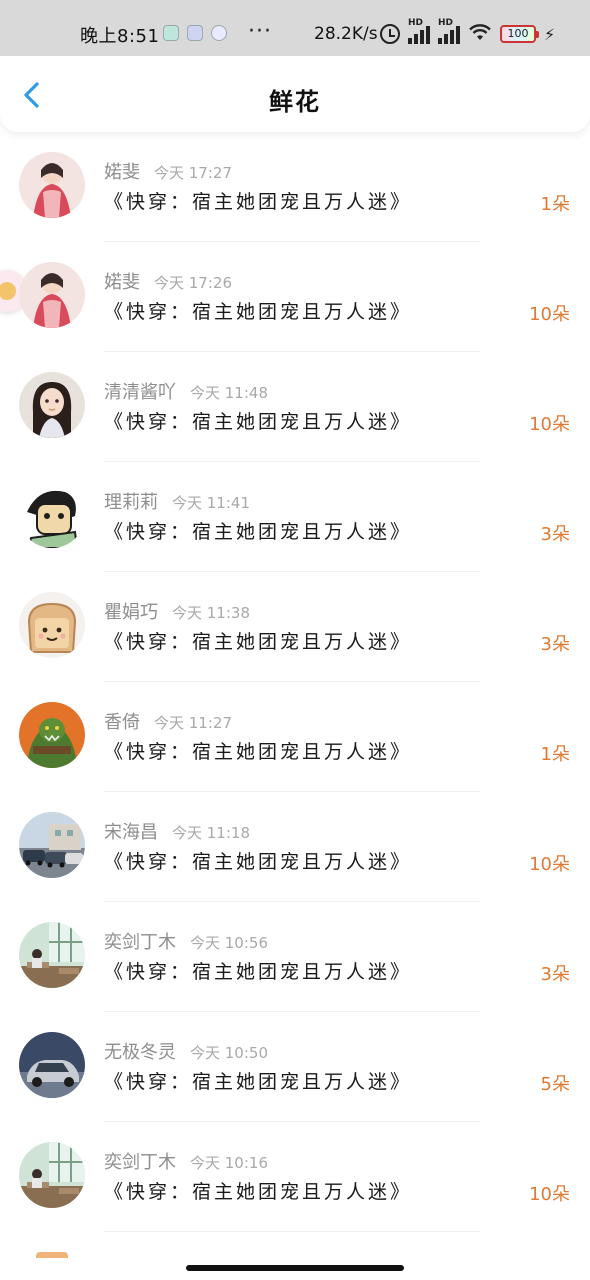  What do you see at coordinates (193, 173) in the screenshot?
I see `timestamp: 今天 17:27` at bounding box center [193, 173].